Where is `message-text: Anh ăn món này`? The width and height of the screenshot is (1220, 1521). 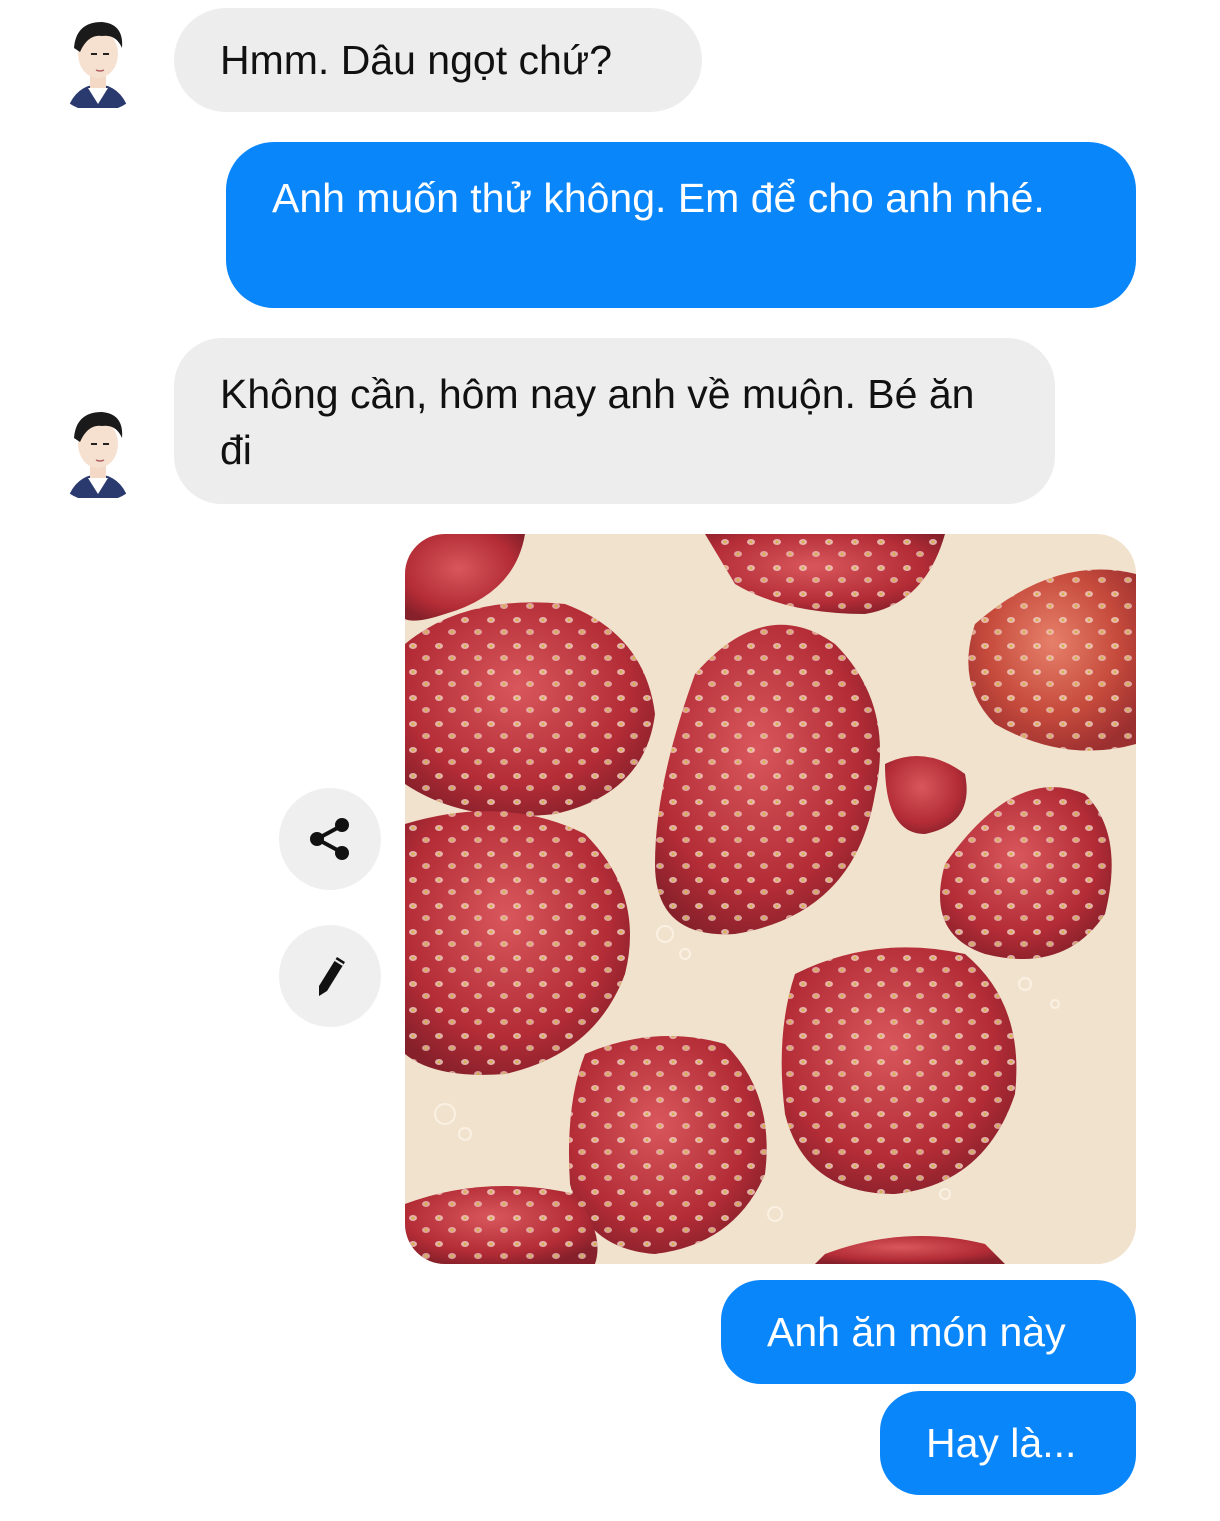 message-text: Anh ăn món này is located at coordinates (916, 1332).